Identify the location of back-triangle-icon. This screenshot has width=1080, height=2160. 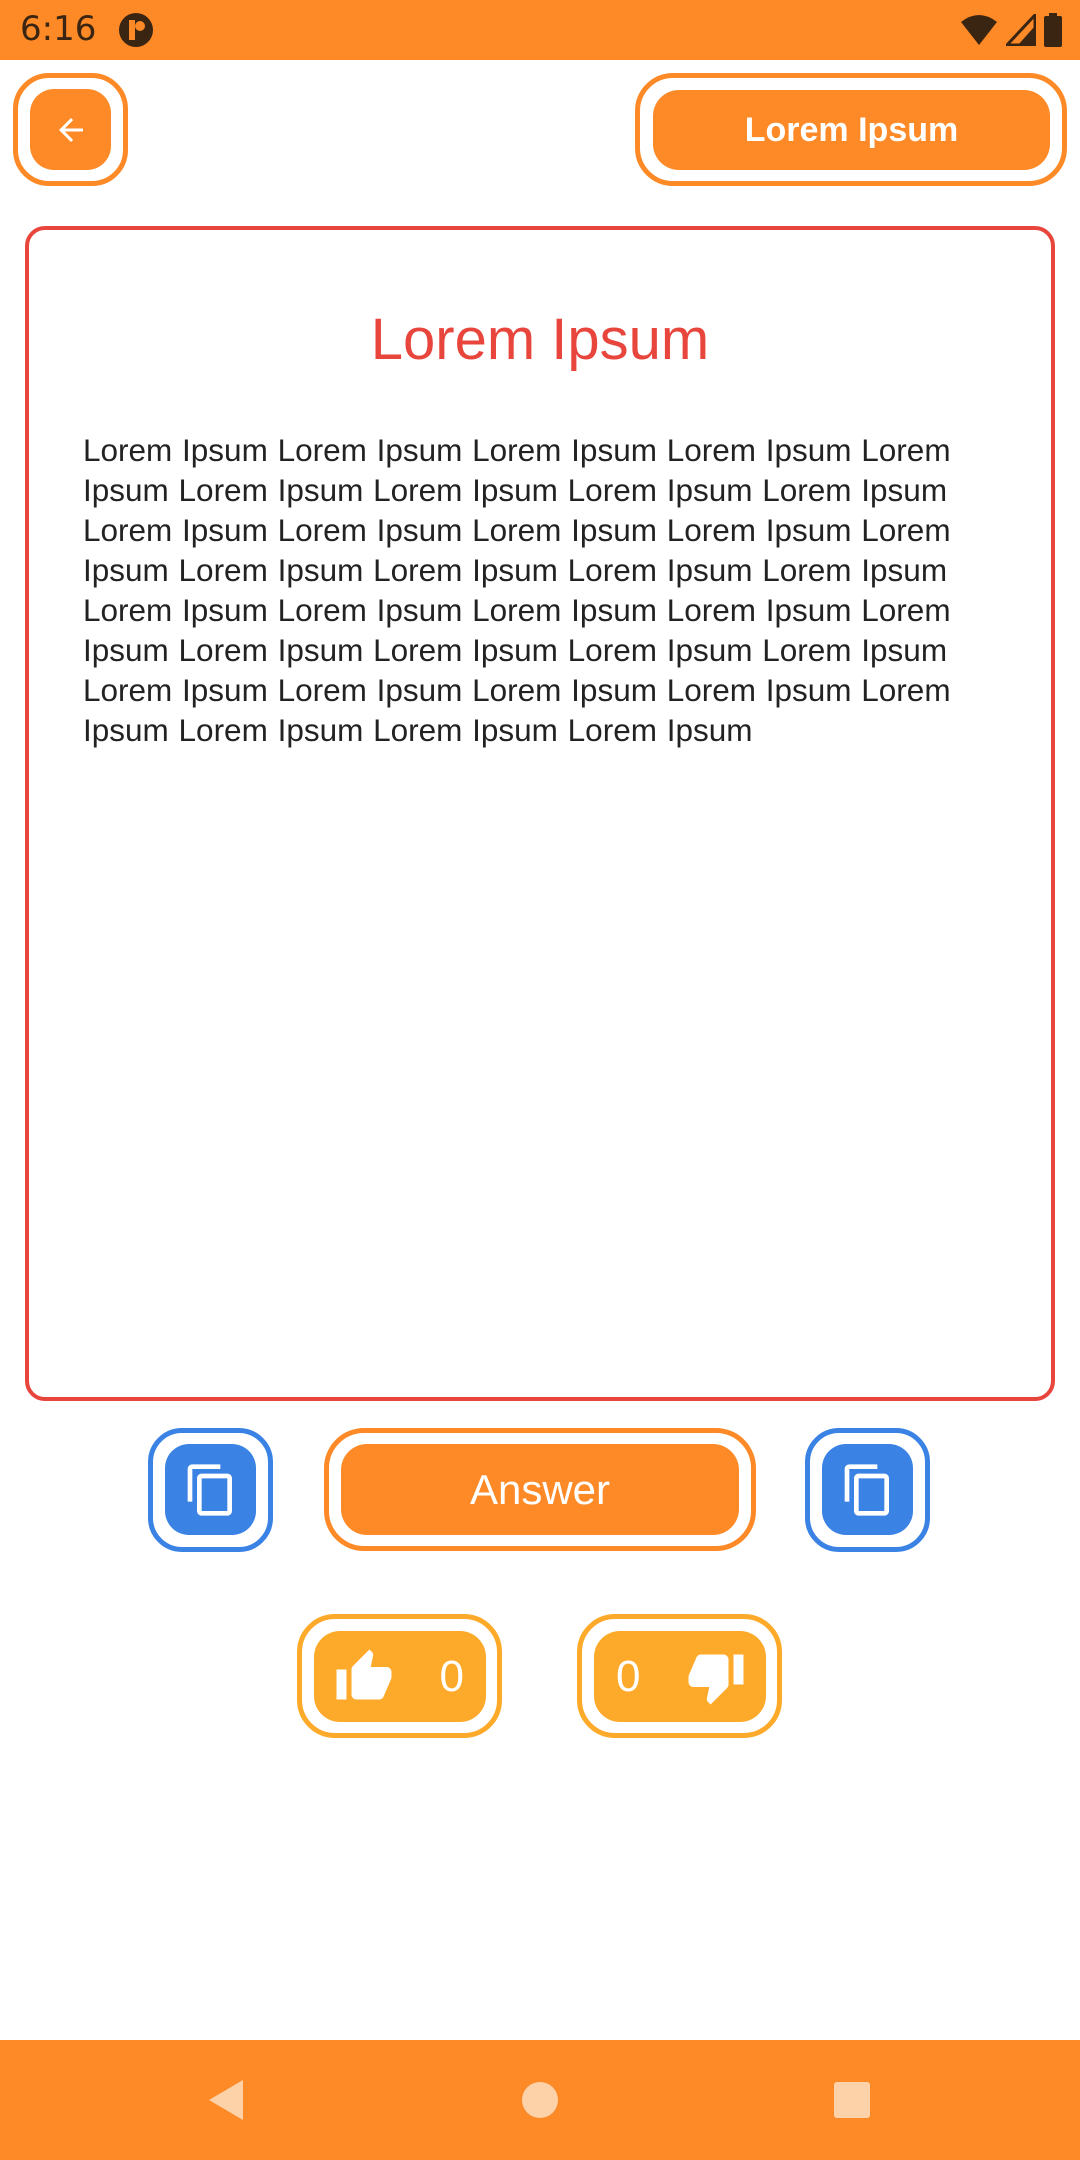
(226, 2100).